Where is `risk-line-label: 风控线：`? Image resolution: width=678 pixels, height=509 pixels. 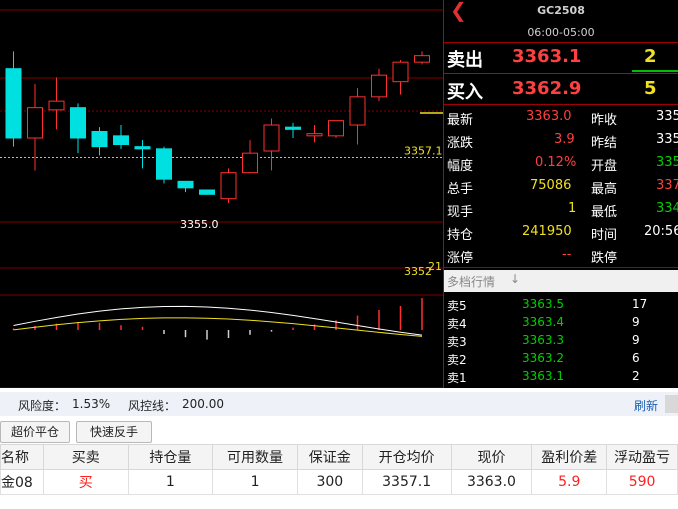 risk-line-label: 风控线： is located at coordinates (152, 406).